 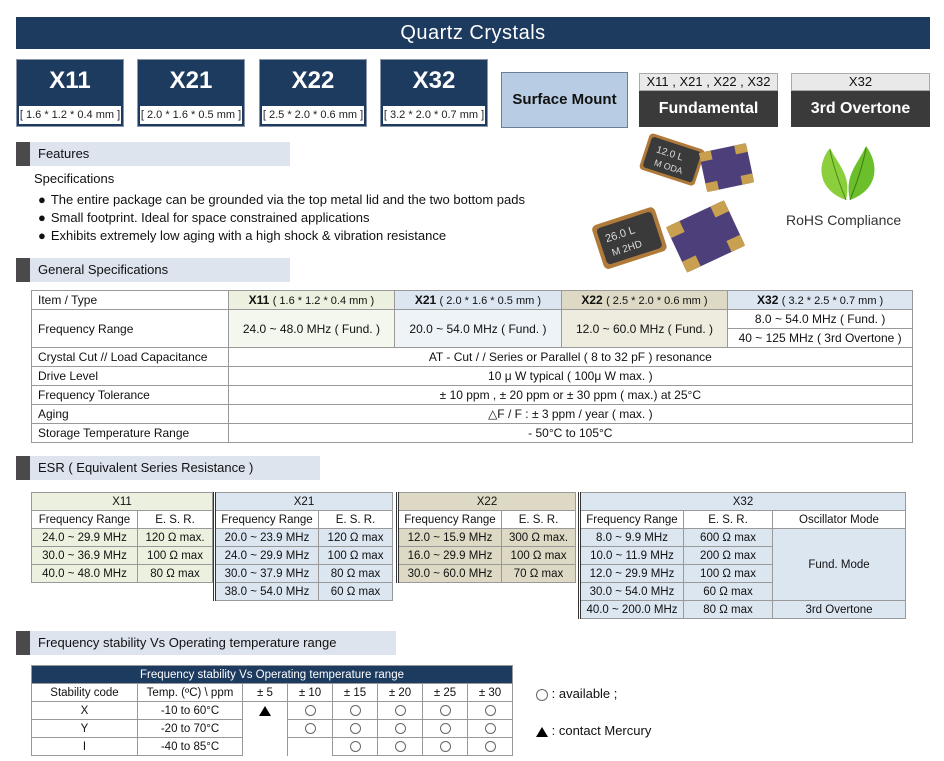 I want to click on temp-range: -40 to 85°C, so click(x=190, y=746).